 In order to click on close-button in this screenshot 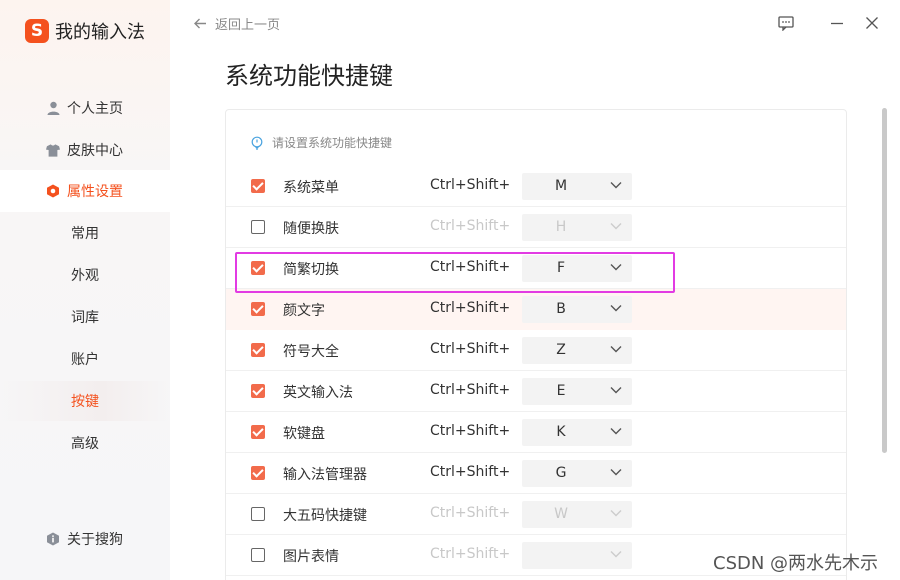, I will do `click(872, 23)`.